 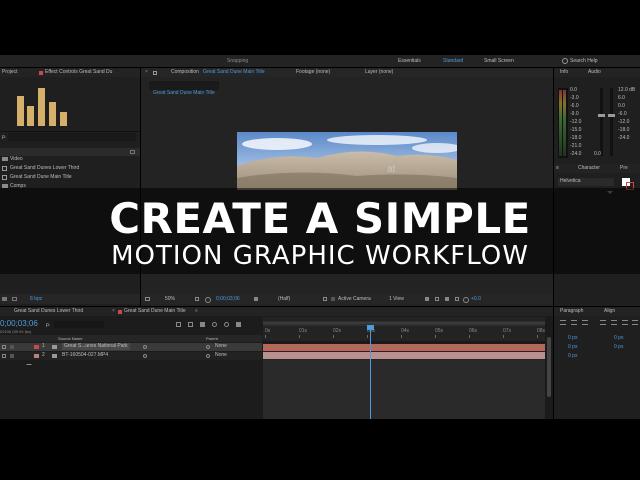 What do you see at coordinates (228, 299) in the screenshot?
I see `current-timecode: 0;00;03;06` at bounding box center [228, 299].